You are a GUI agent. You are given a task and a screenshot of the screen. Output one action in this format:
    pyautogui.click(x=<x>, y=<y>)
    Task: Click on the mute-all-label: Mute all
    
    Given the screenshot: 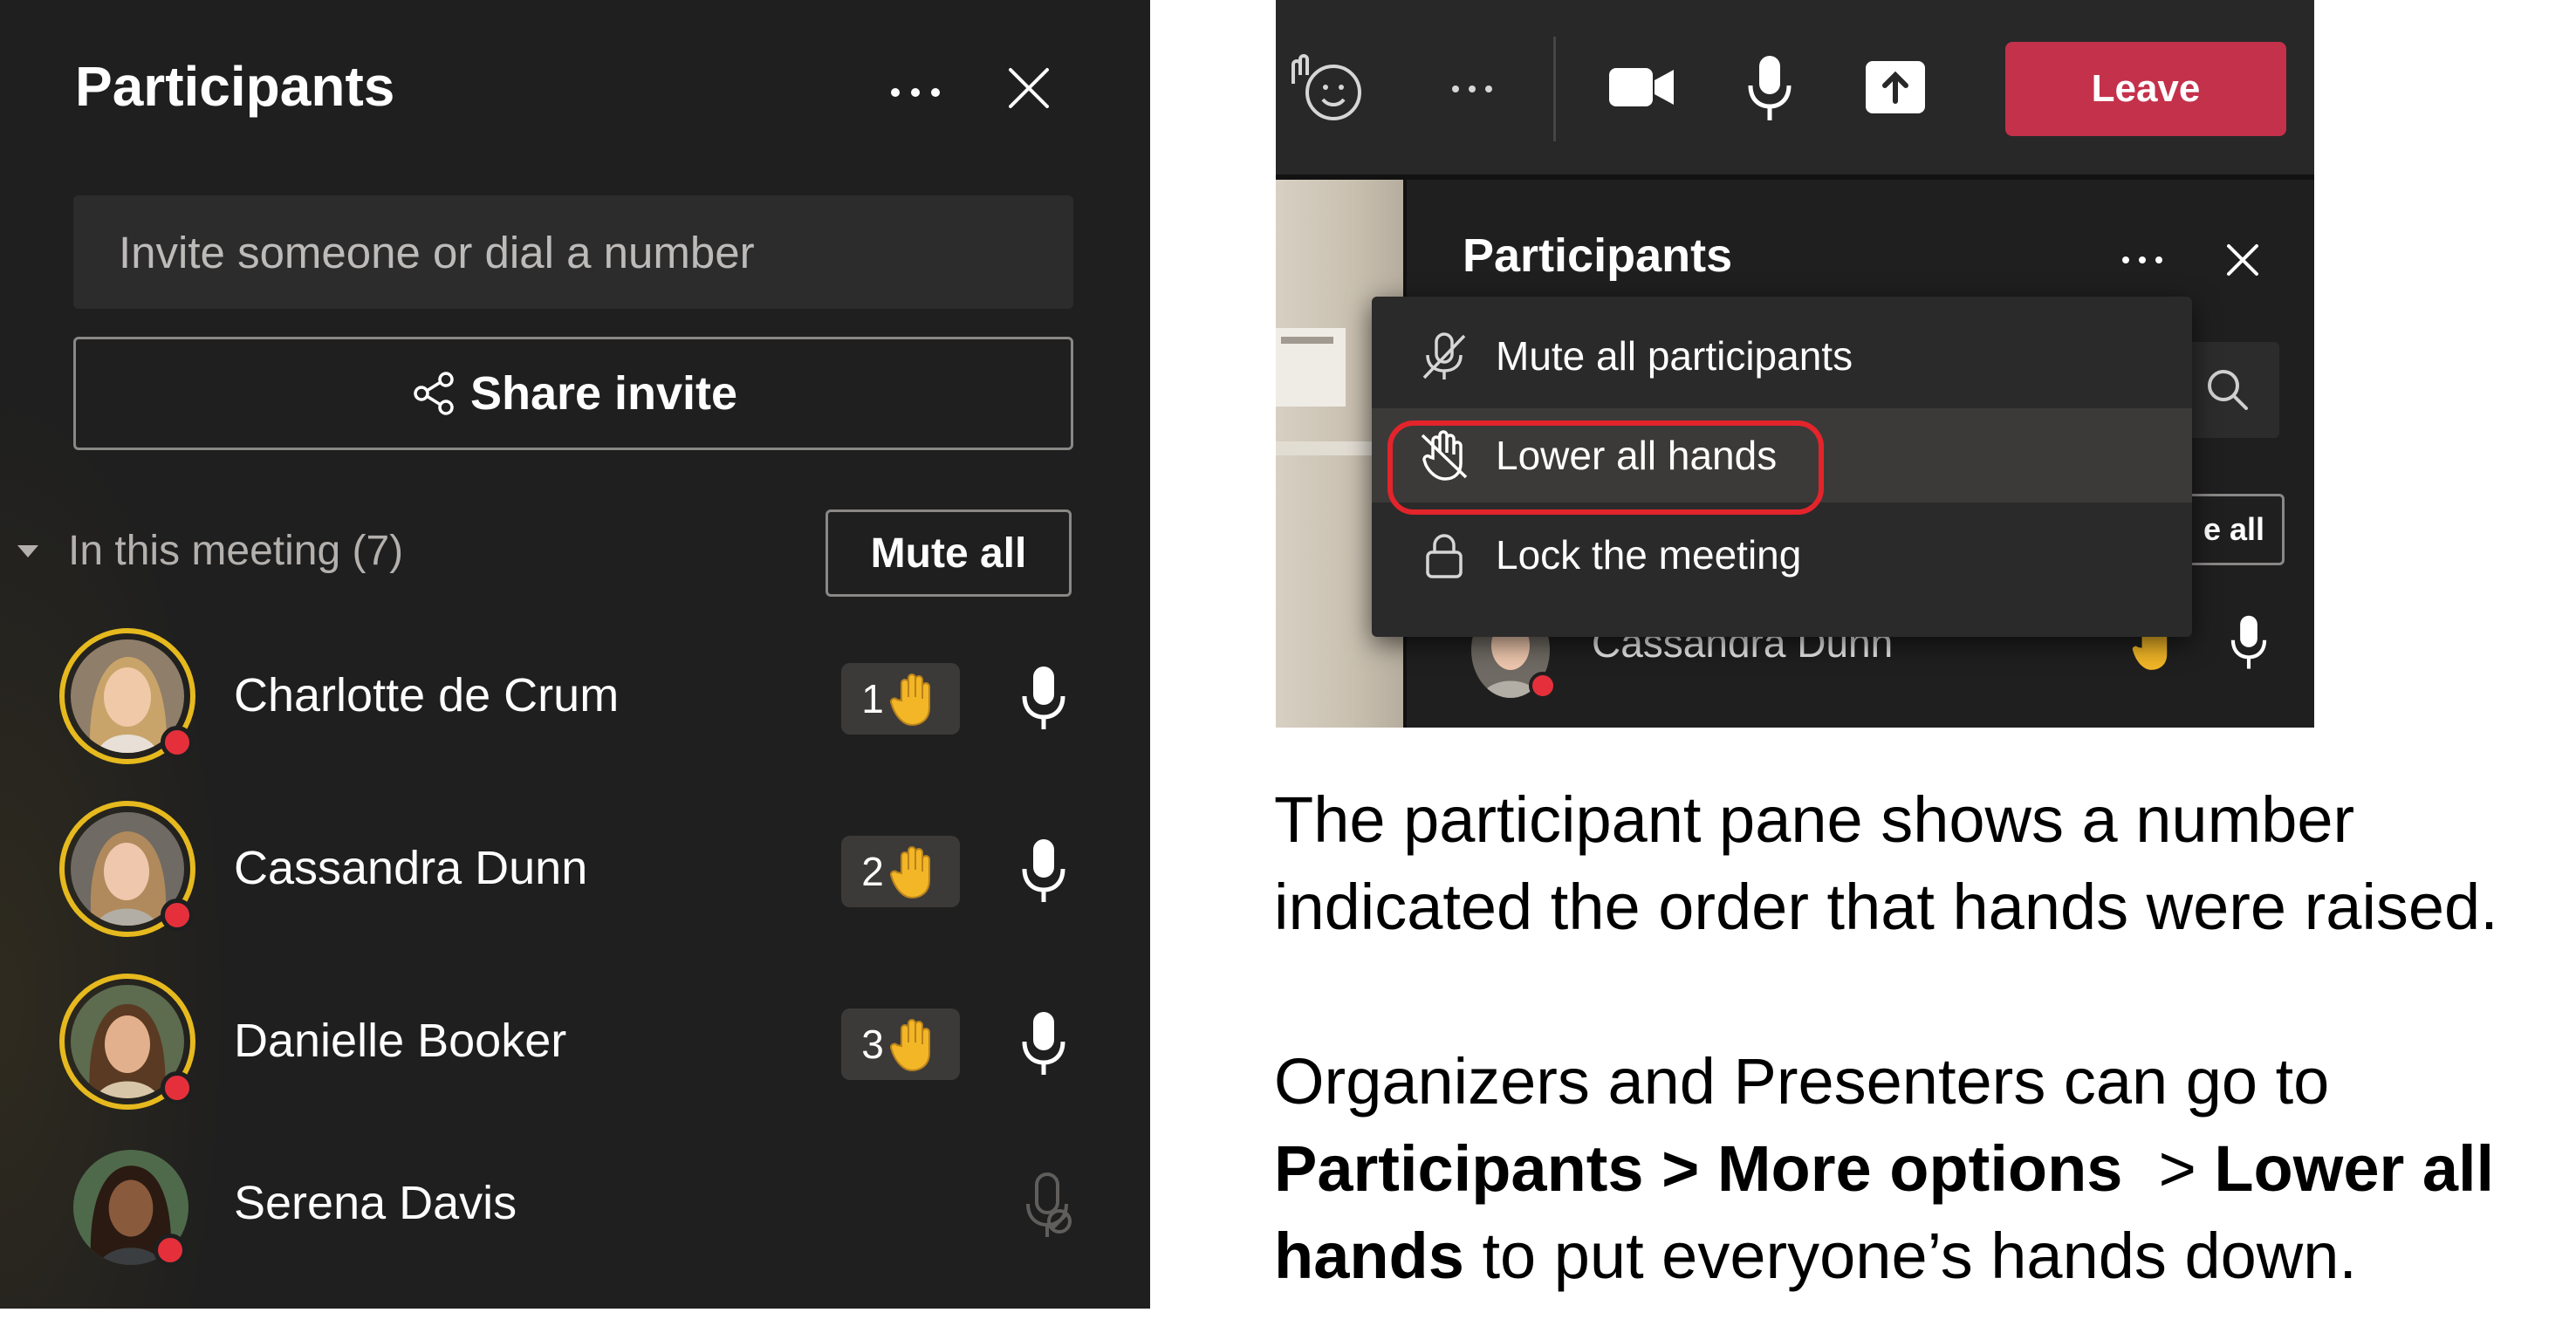 What is the action you would take?
    pyautogui.click(x=949, y=553)
    